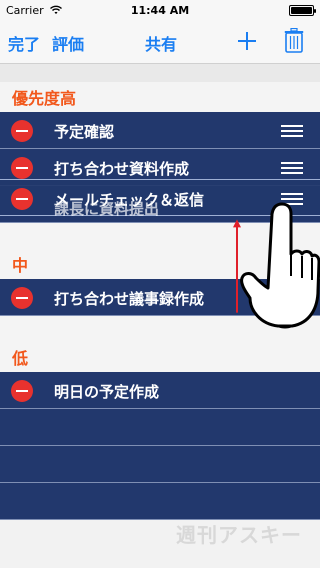  Describe the element at coordinates (84, 132) in the screenshot. I see `list-item-label: 予定確認` at that location.